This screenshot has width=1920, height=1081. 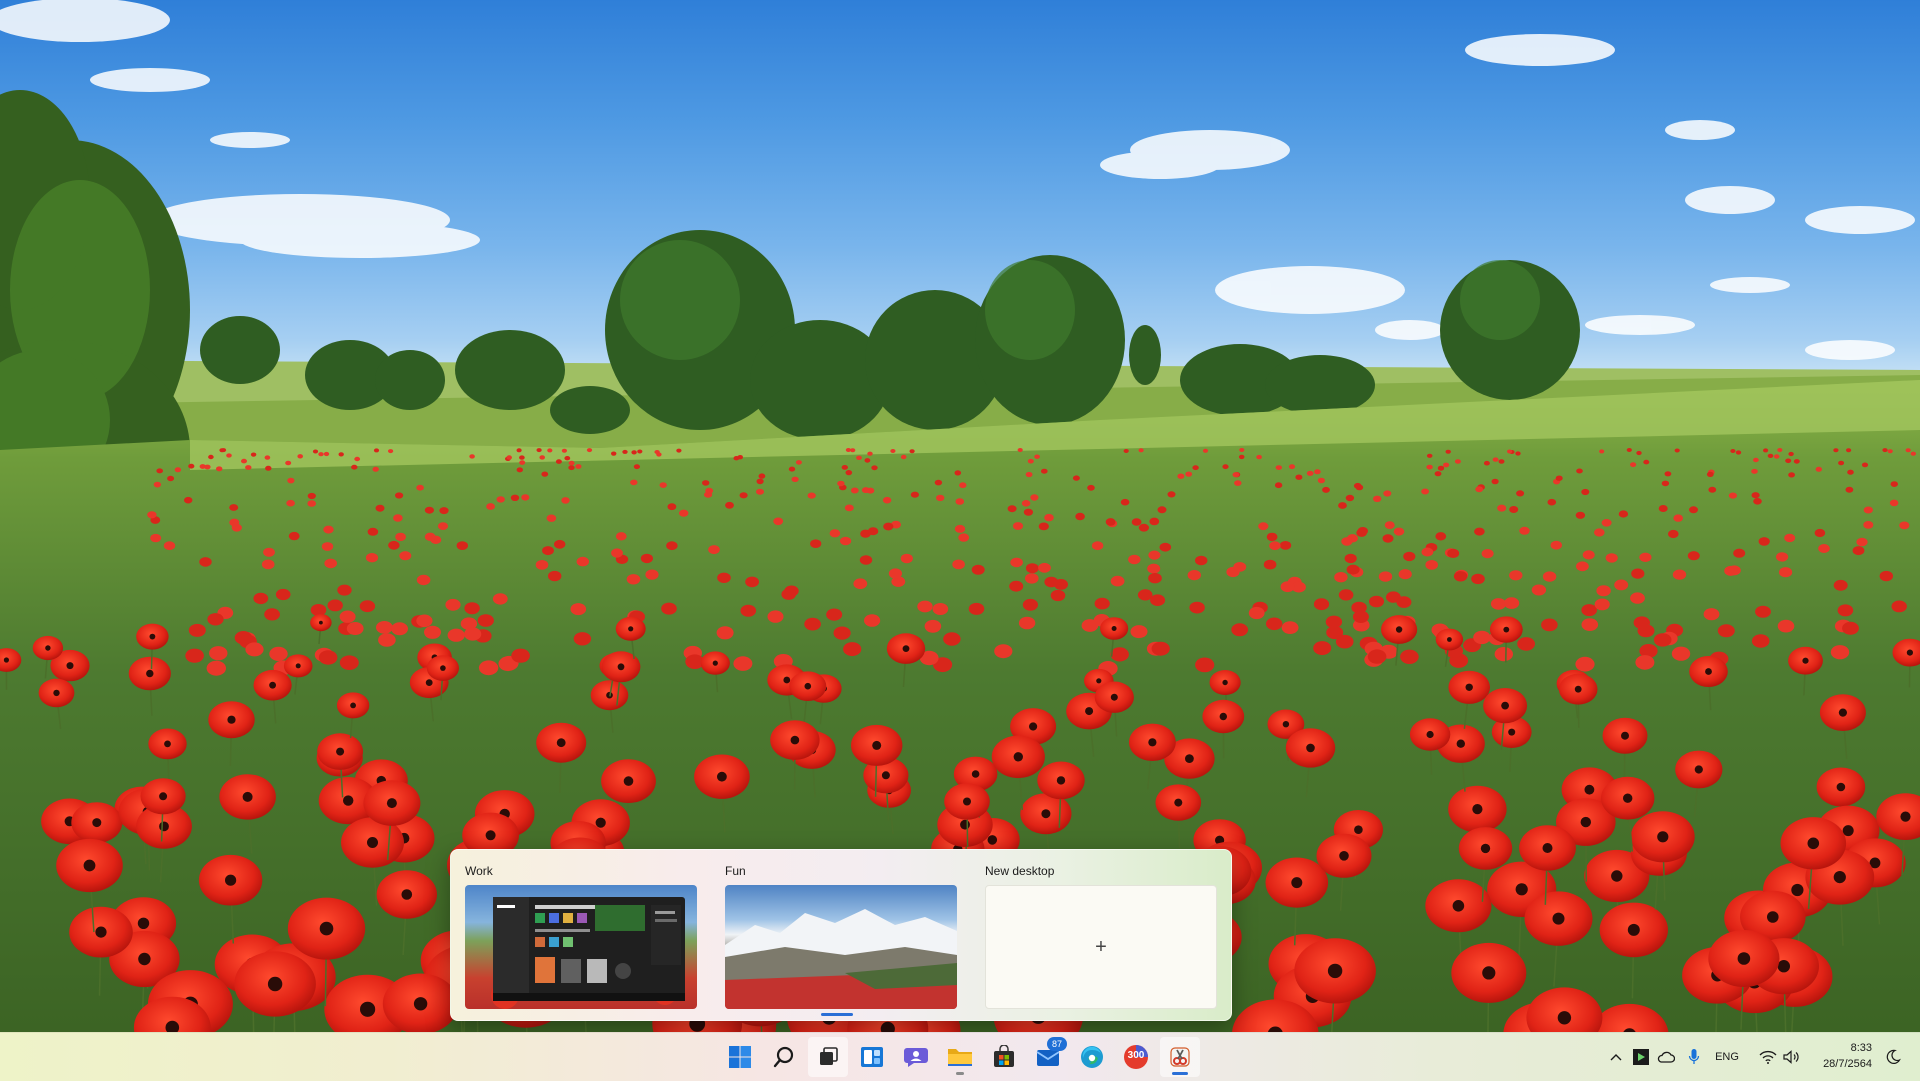 I want to click on app-300-button: 300, so click(x=1136, y=1057).